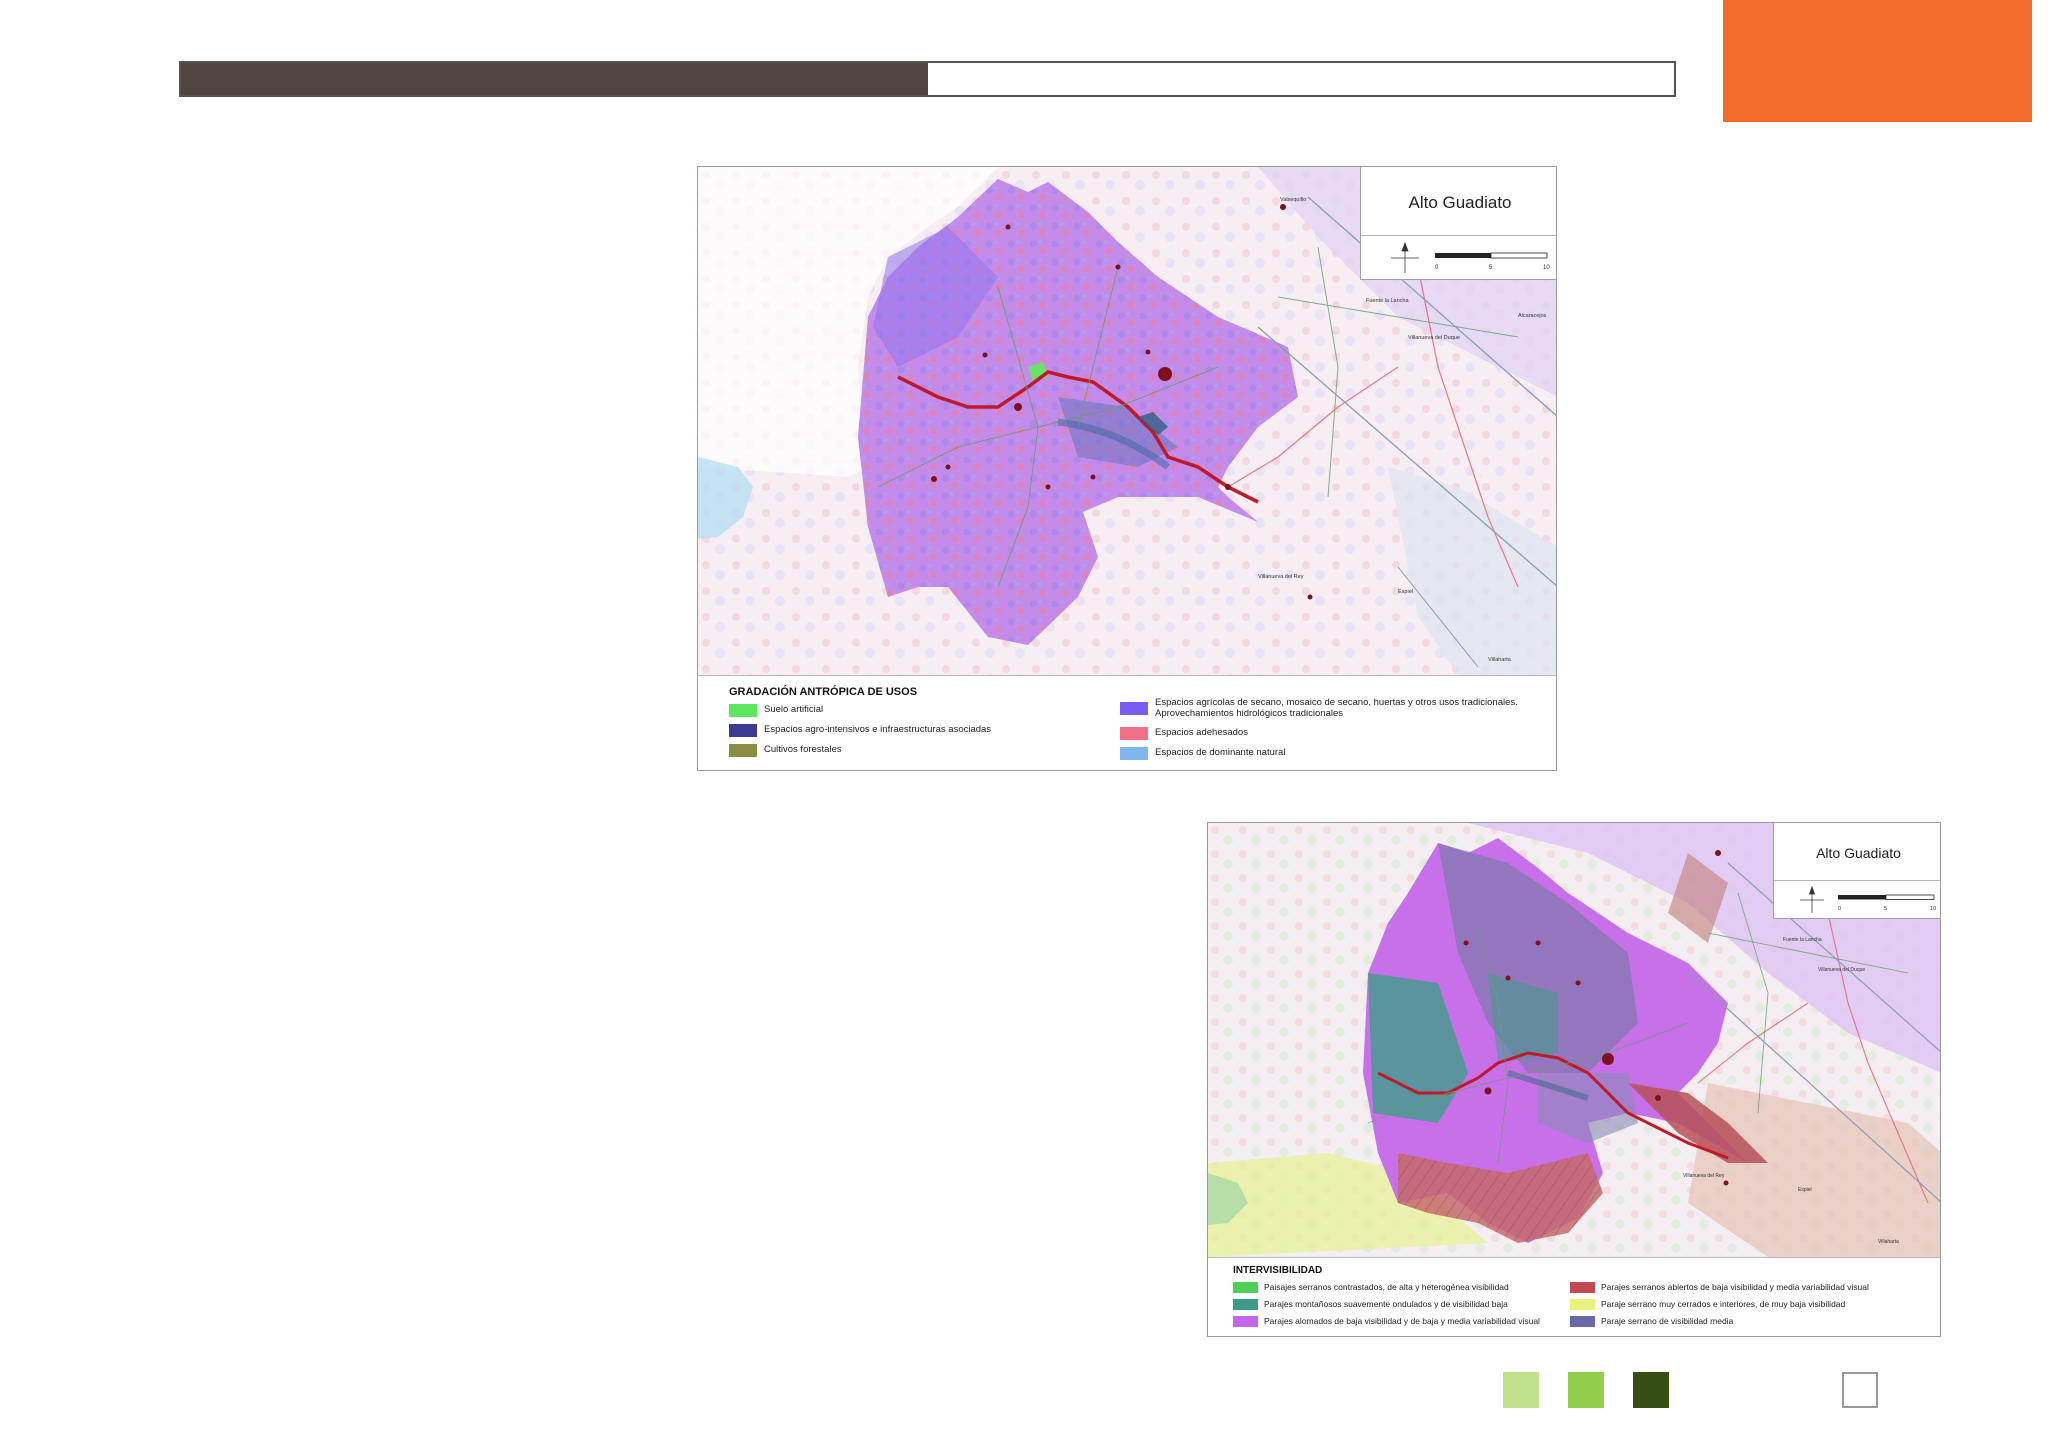 This screenshot has height=1454, width=2060. I want to click on place-label: Valsequillo, so click(1293, 200).